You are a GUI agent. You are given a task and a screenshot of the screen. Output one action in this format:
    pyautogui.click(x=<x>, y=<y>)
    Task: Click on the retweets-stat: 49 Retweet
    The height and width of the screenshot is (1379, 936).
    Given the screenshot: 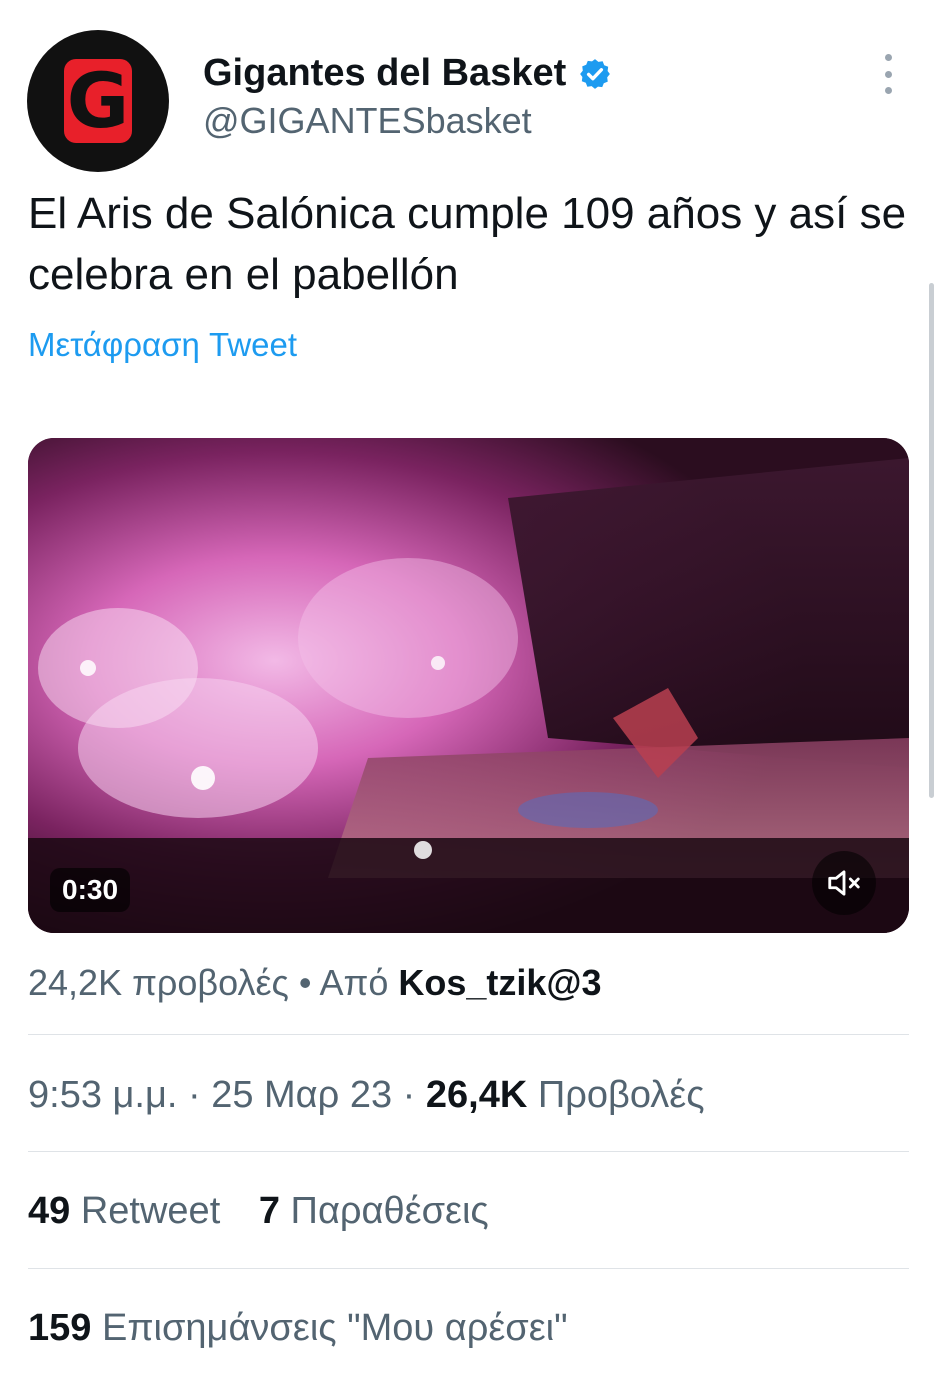 What is the action you would take?
    pyautogui.click(x=124, y=1211)
    